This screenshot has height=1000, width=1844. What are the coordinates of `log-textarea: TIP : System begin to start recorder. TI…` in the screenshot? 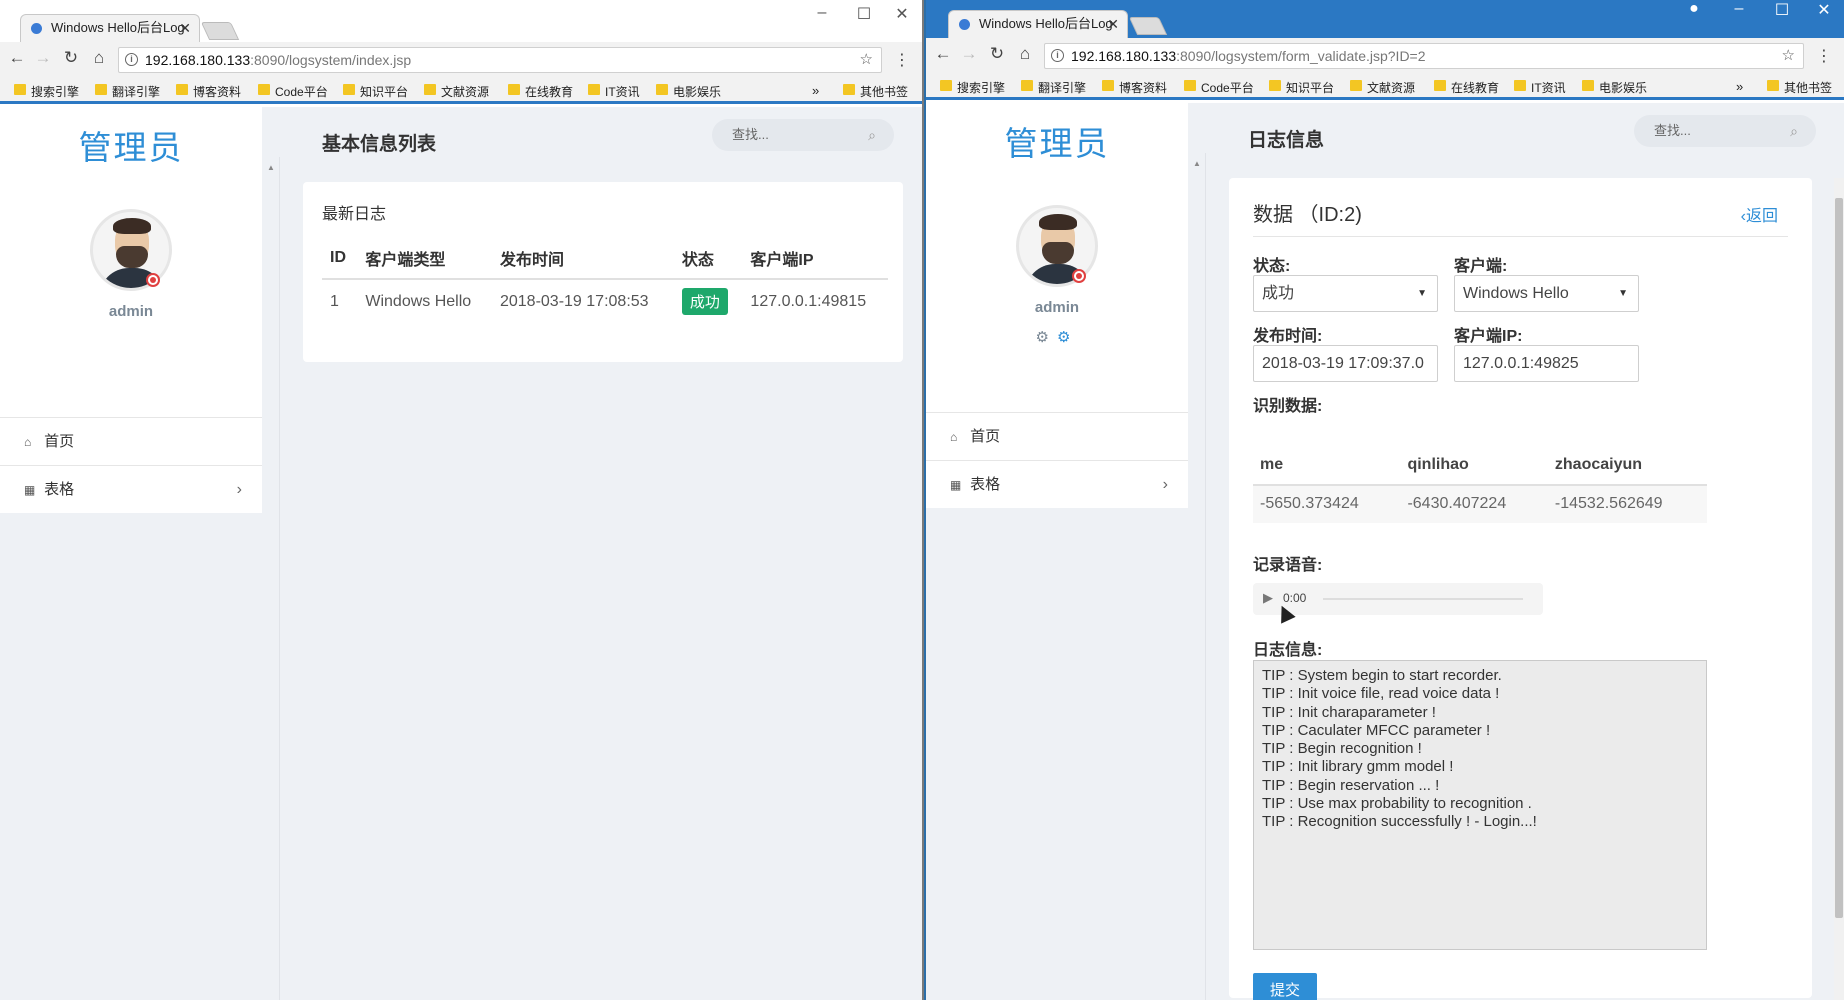 It's located at (1480, 805).